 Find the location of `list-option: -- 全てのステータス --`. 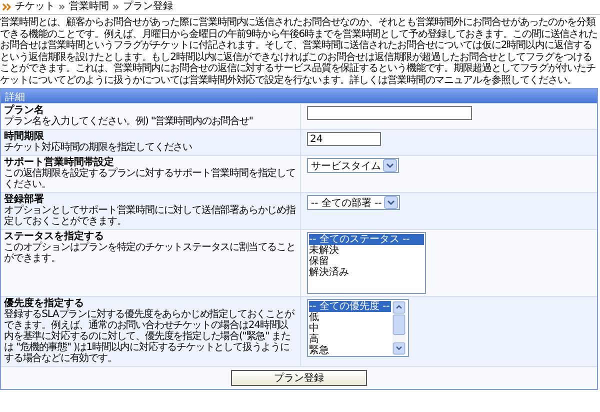

list-option: -- 全てのステータス -- is located at coordinates (366, 239).